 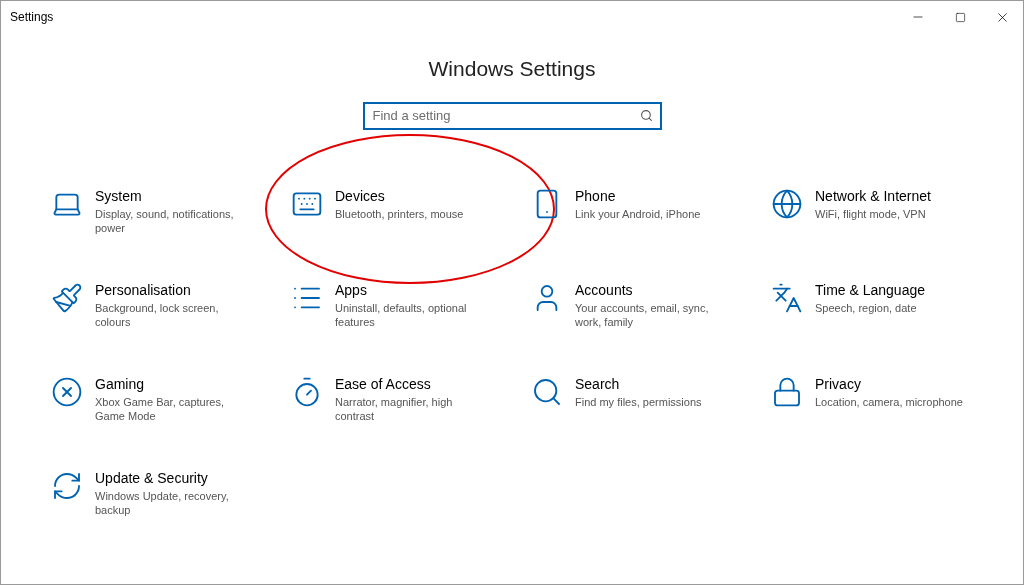 I want to click on category-title: Search, so click(x=650, y=383).